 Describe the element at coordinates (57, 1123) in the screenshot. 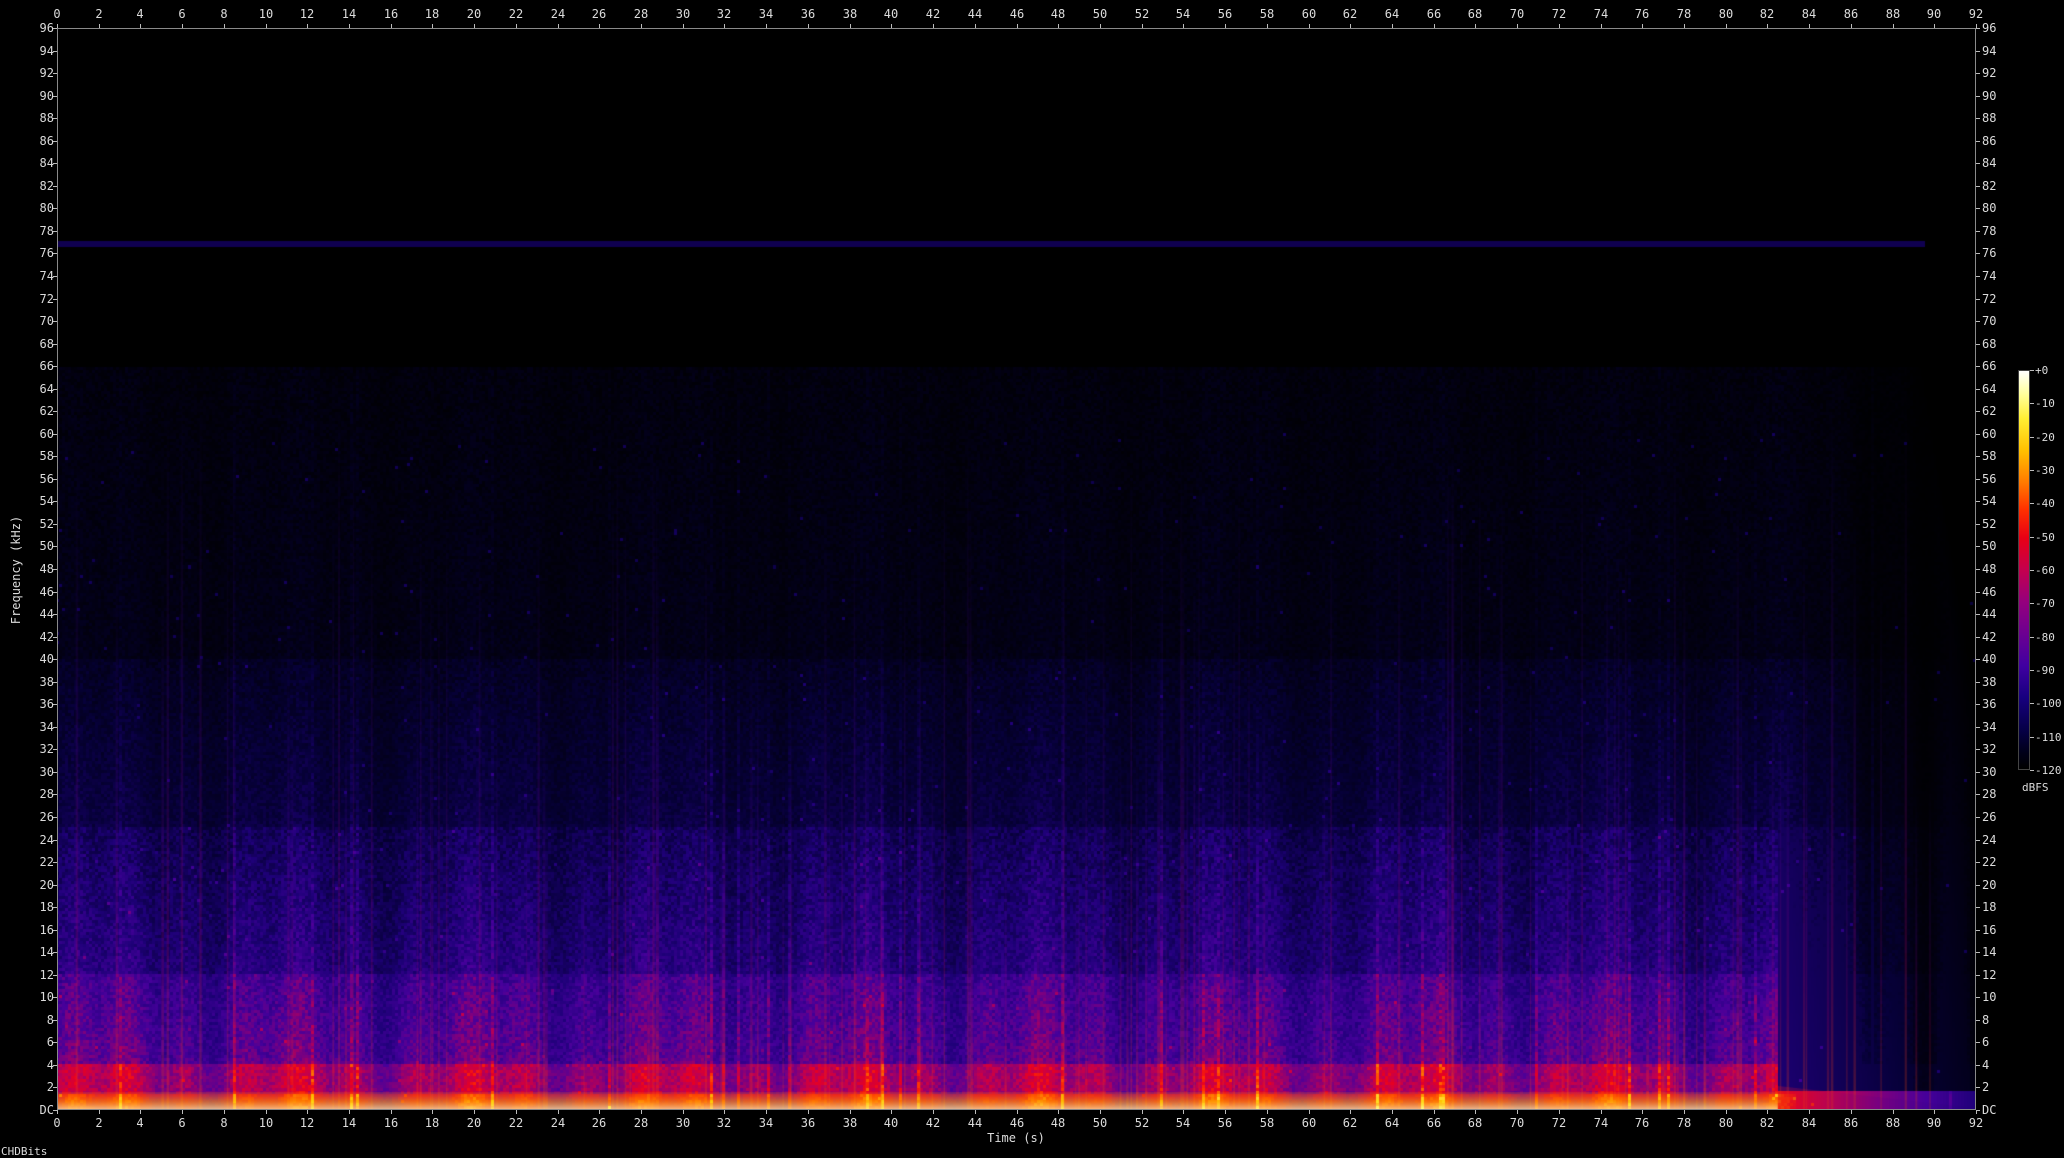

I see `x-tick-label-bottom: 0` at that location.